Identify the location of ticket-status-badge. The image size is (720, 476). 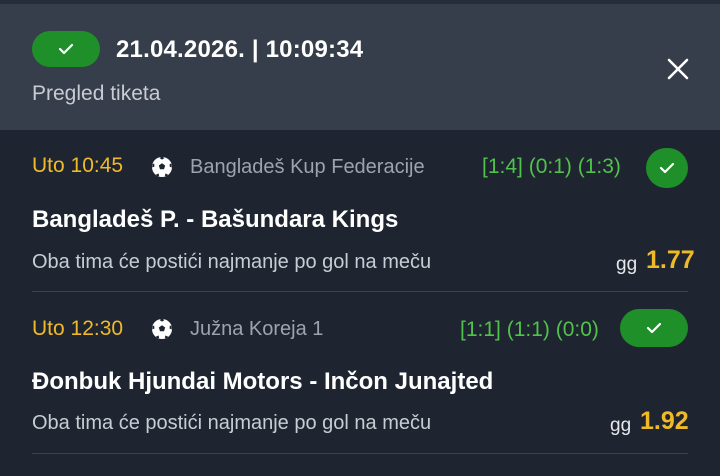
(66, 49).